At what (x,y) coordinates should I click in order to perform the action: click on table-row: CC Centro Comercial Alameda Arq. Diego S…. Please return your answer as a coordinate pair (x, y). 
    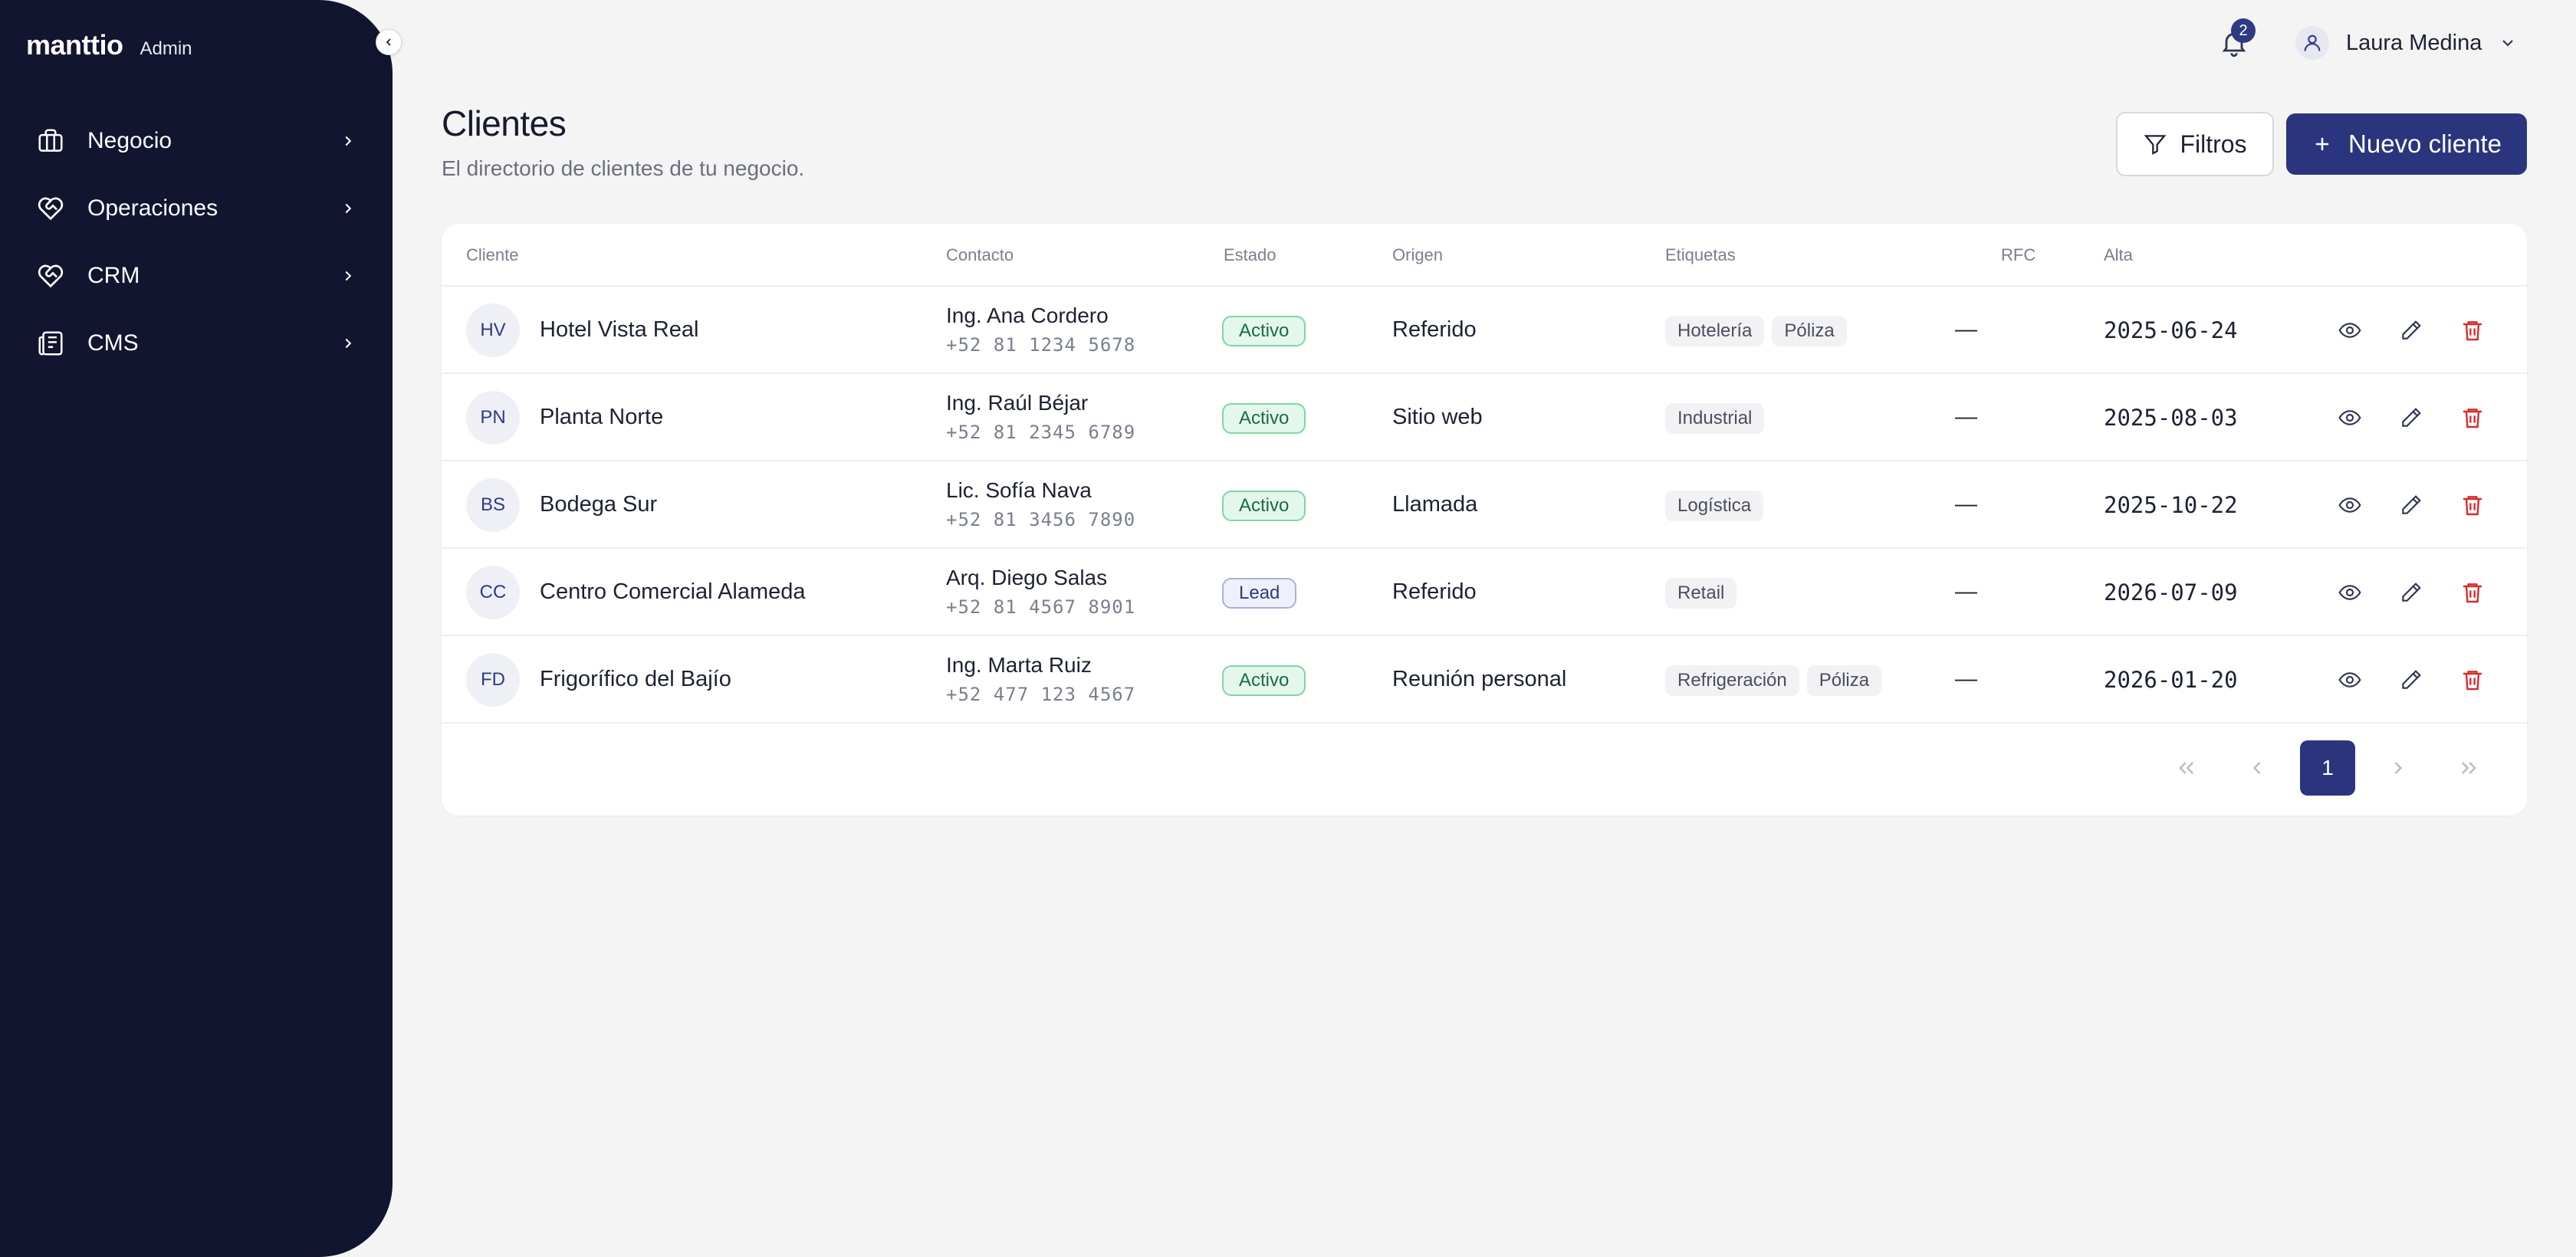
    Looking at the image, I should click on (1485, 592).